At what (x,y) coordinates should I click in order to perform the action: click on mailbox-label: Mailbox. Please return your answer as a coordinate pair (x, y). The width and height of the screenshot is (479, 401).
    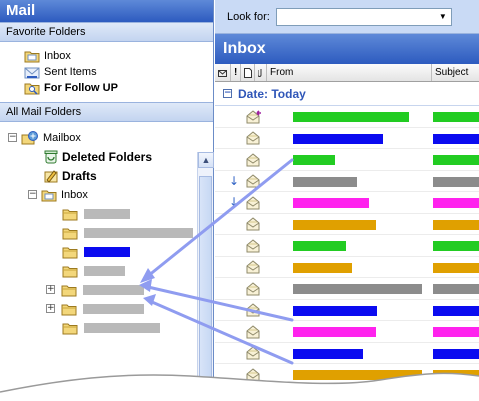
    Looking at the image, I should click on (62, 137).